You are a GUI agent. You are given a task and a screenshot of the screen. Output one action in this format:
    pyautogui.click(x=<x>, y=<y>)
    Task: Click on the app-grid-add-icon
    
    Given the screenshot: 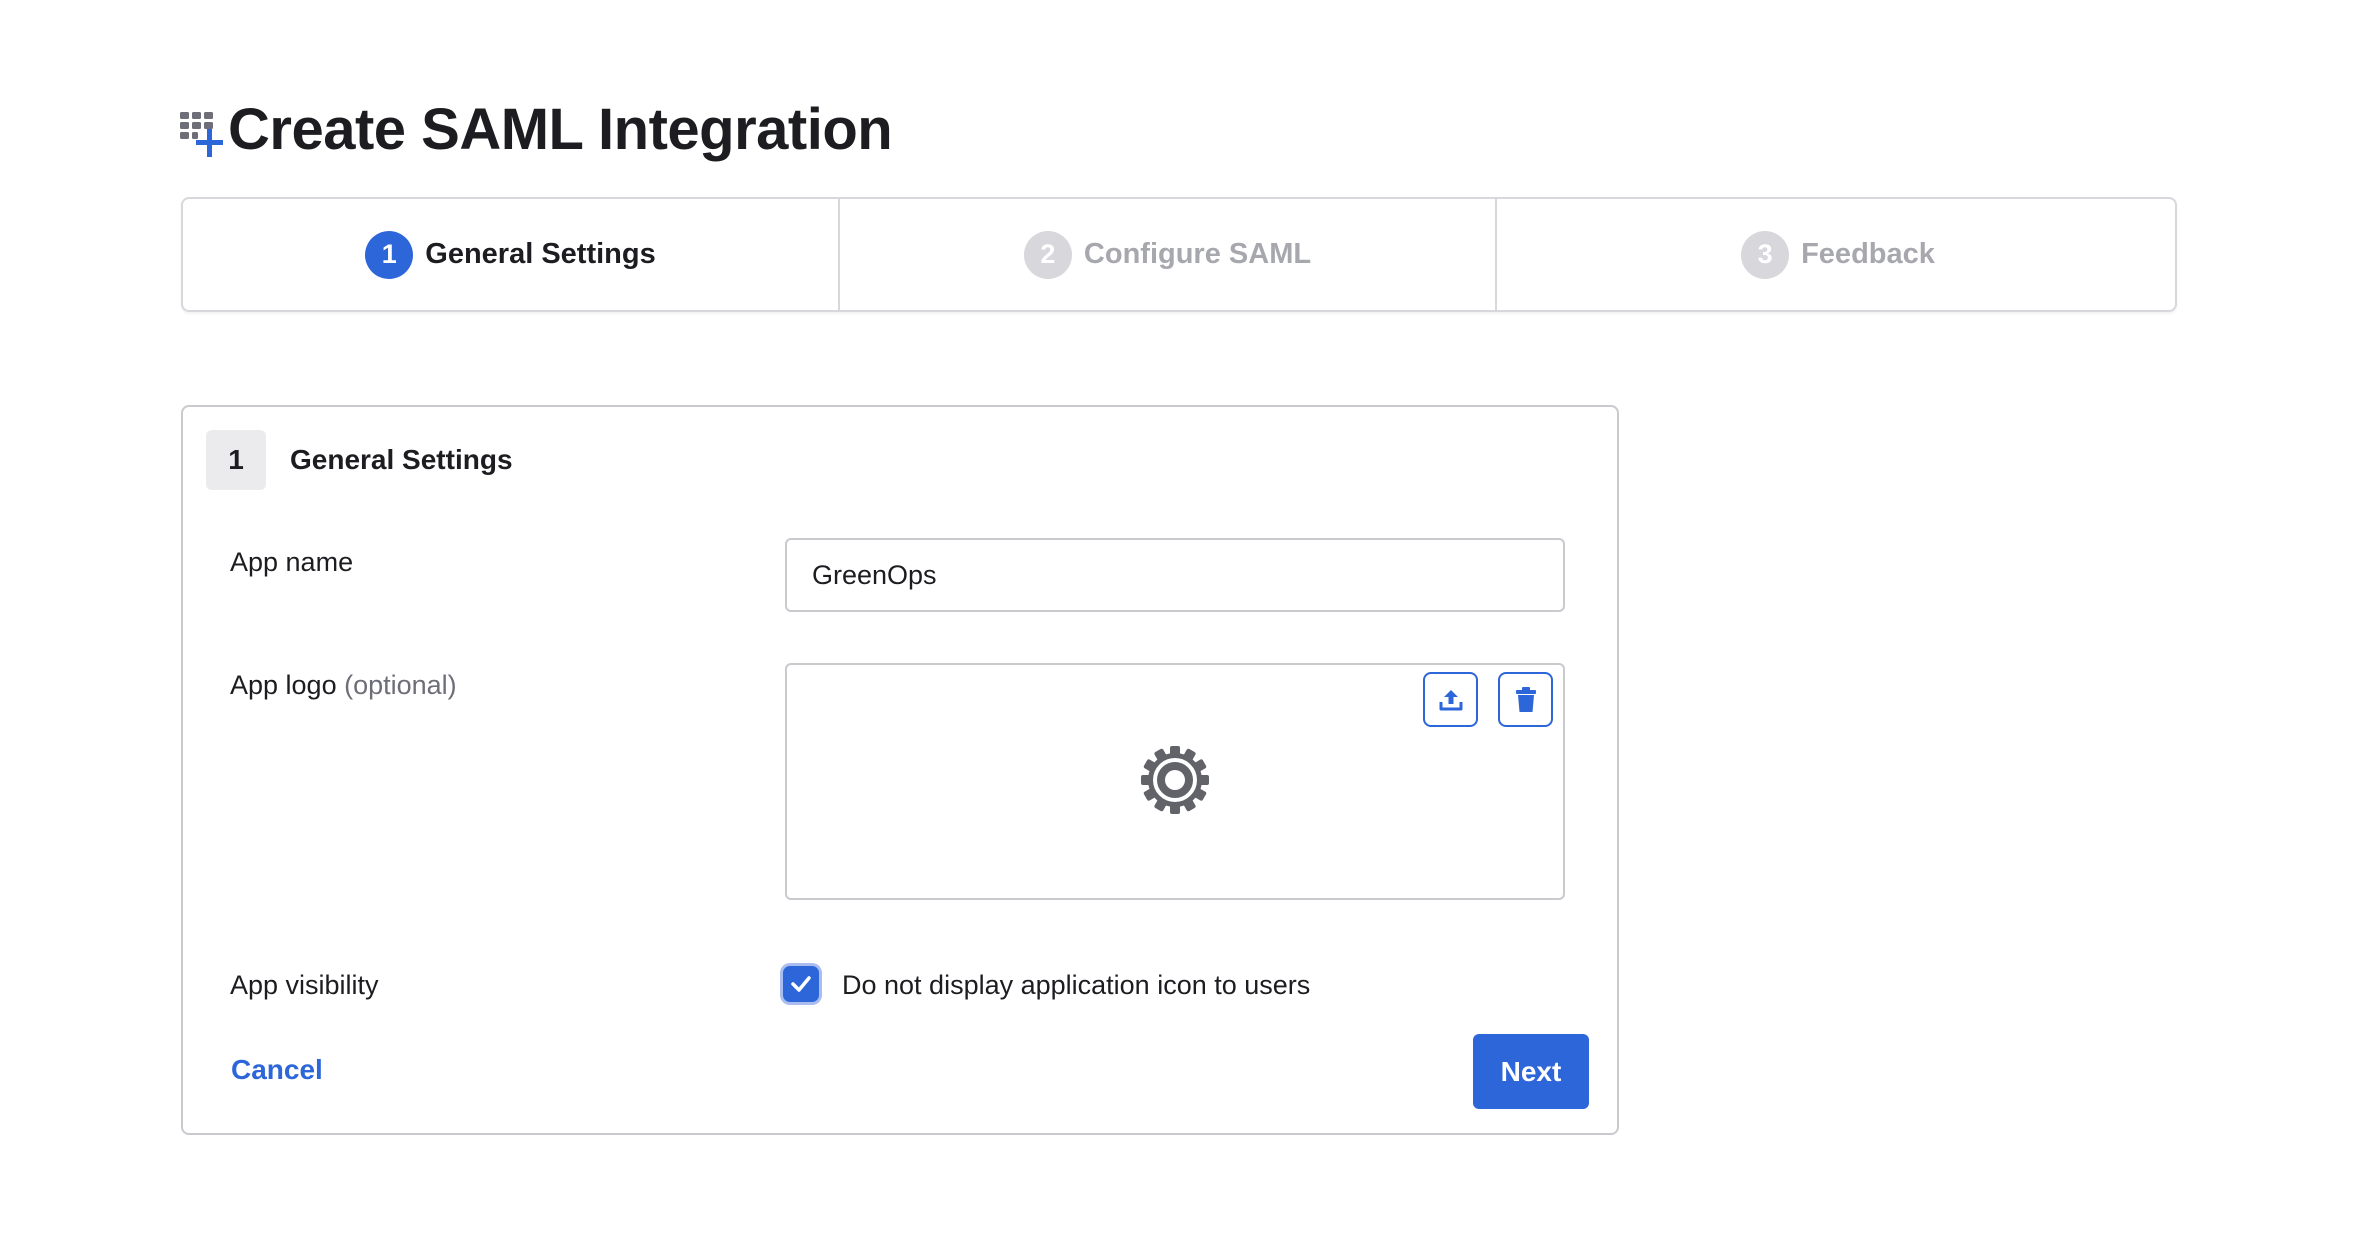 What is the action you would take?
    pyautogui.click(x=201, y=134)
    